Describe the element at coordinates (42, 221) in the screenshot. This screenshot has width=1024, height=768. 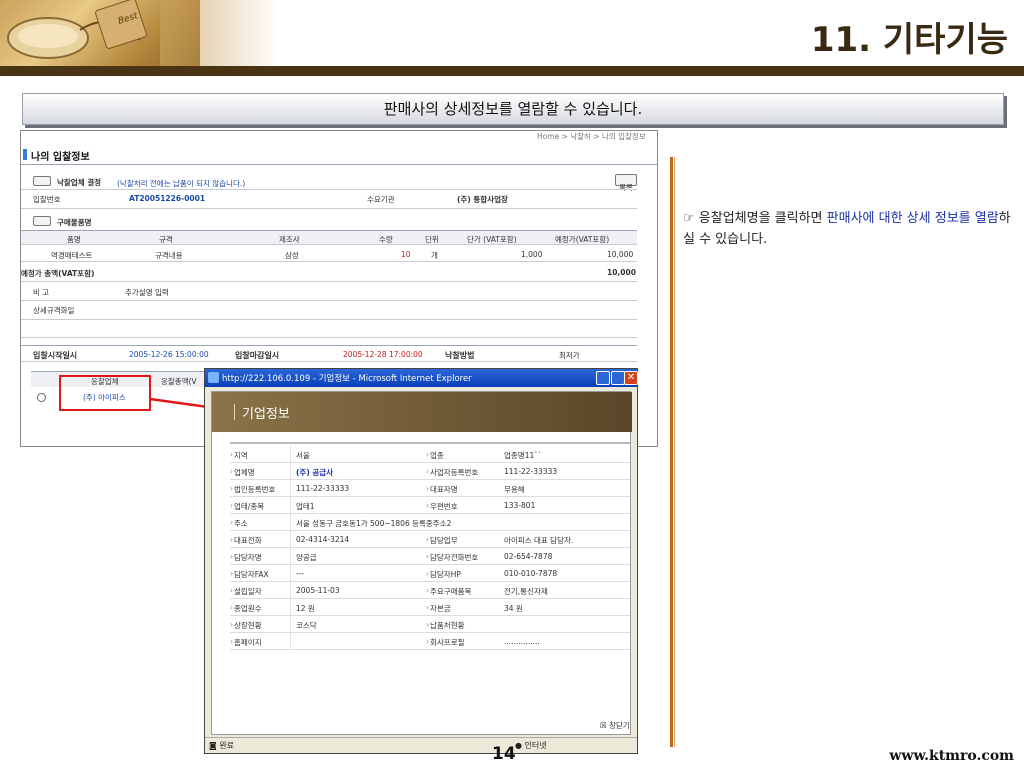
I see `checkbox-icon` at that location.